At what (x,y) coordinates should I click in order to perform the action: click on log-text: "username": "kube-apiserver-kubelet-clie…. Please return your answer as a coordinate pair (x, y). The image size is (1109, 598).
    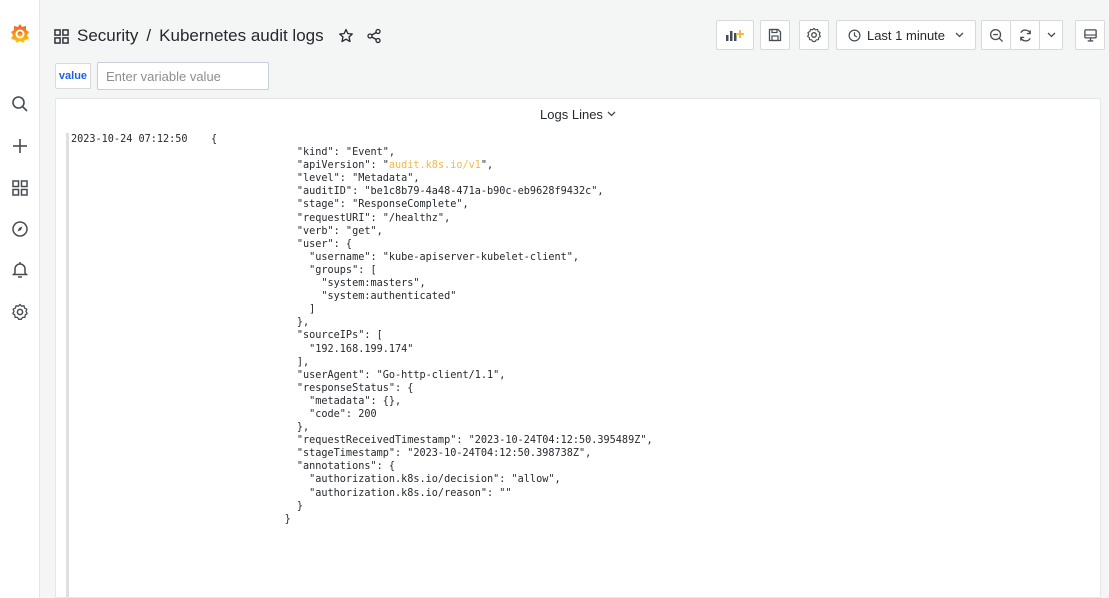
    Looking at the image, I should click on (395, 257).